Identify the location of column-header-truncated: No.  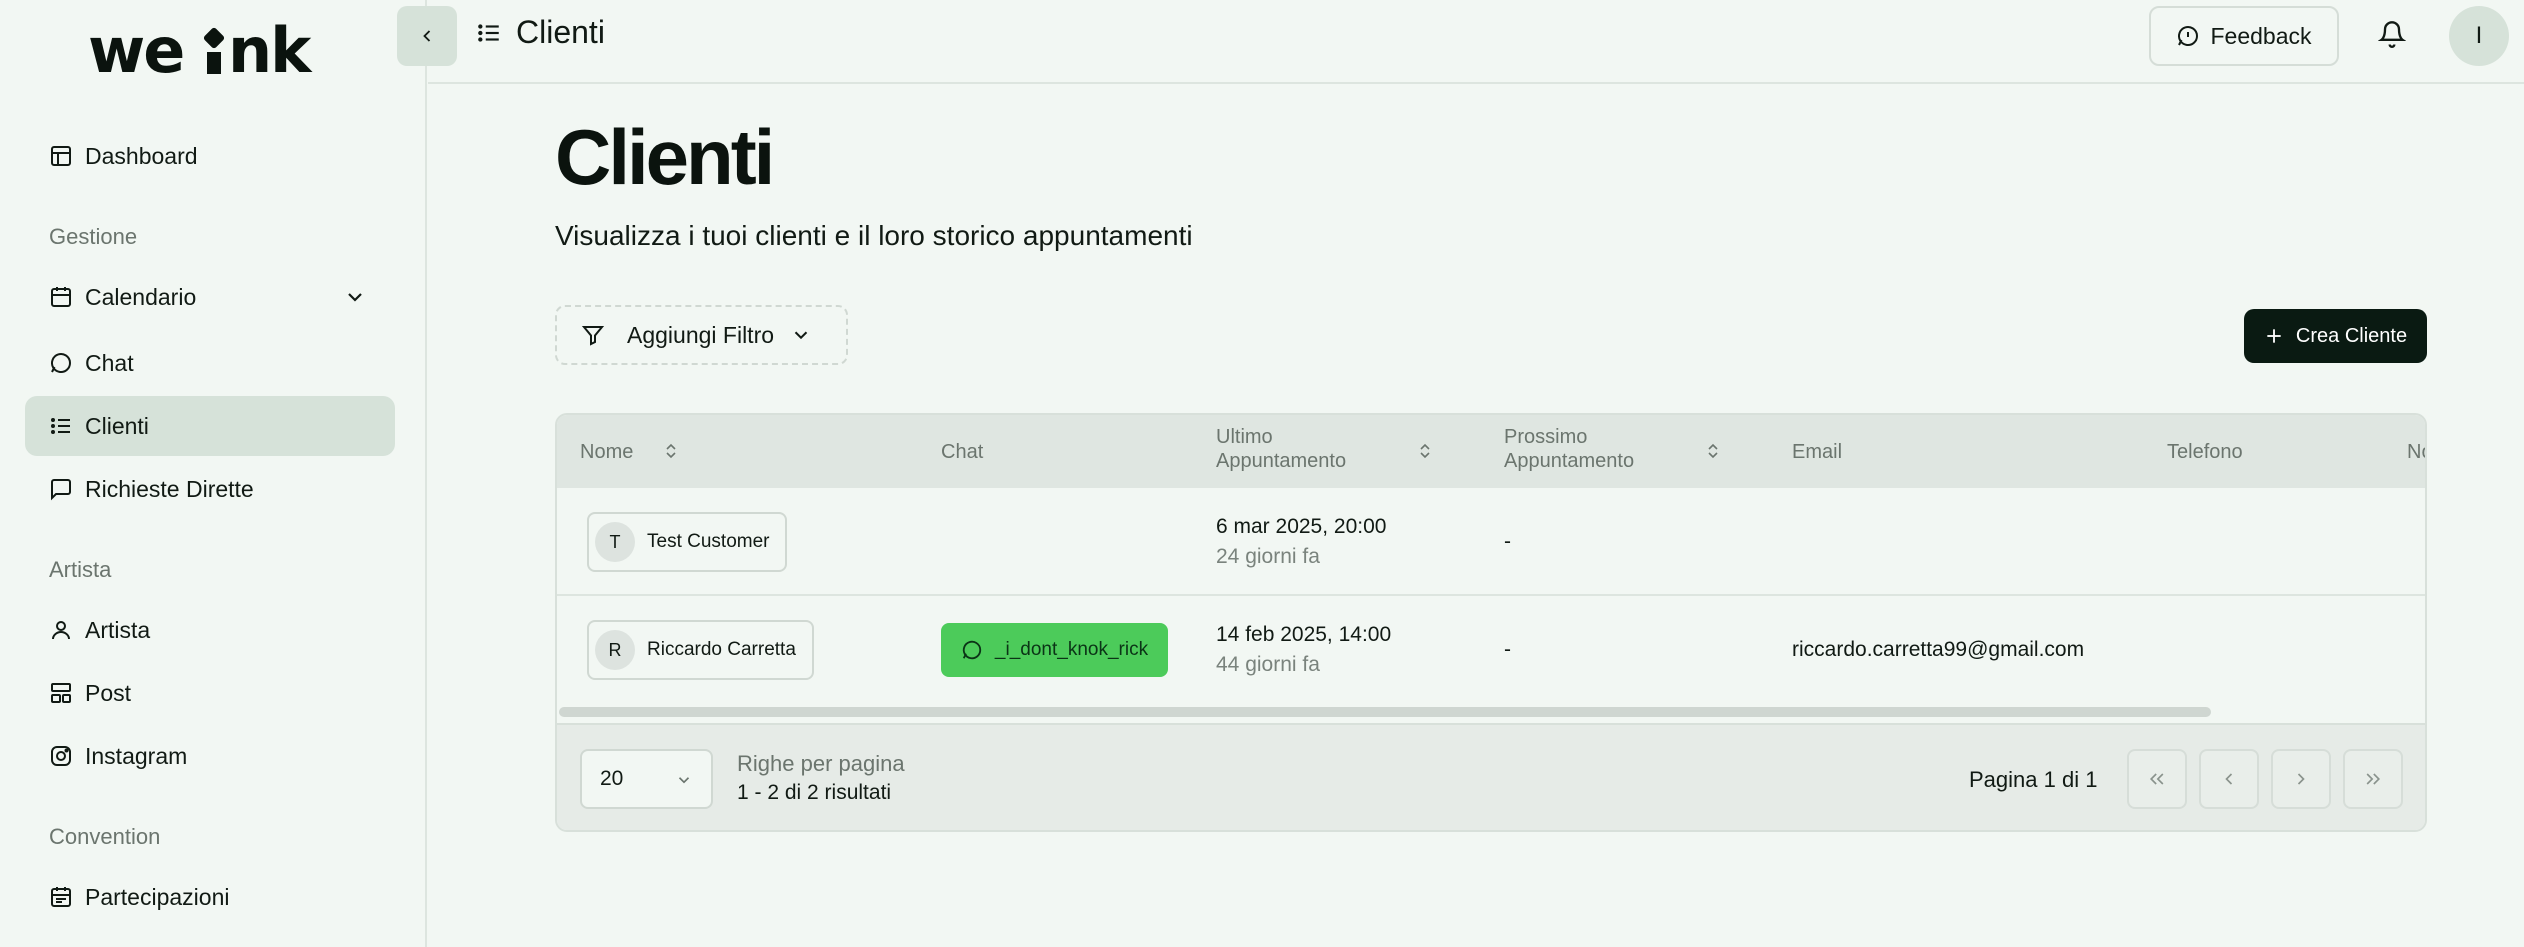
(2416, 452).